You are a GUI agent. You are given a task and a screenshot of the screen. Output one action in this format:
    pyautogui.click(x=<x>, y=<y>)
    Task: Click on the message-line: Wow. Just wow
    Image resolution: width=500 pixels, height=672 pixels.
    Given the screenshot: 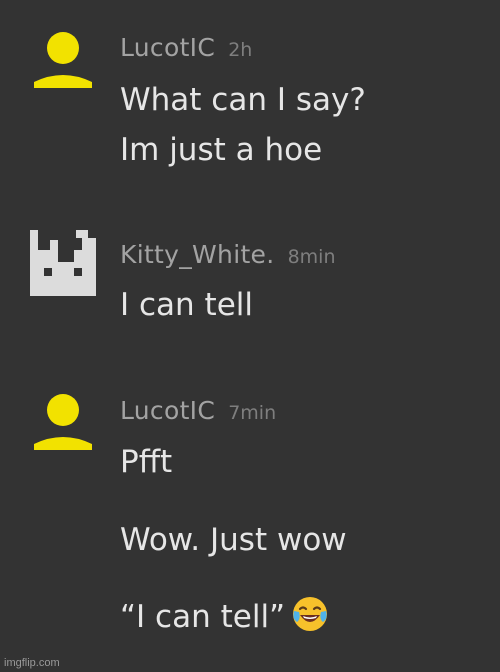 What is the action you would take?
    pyautogui.click(x=233, y=540)
    